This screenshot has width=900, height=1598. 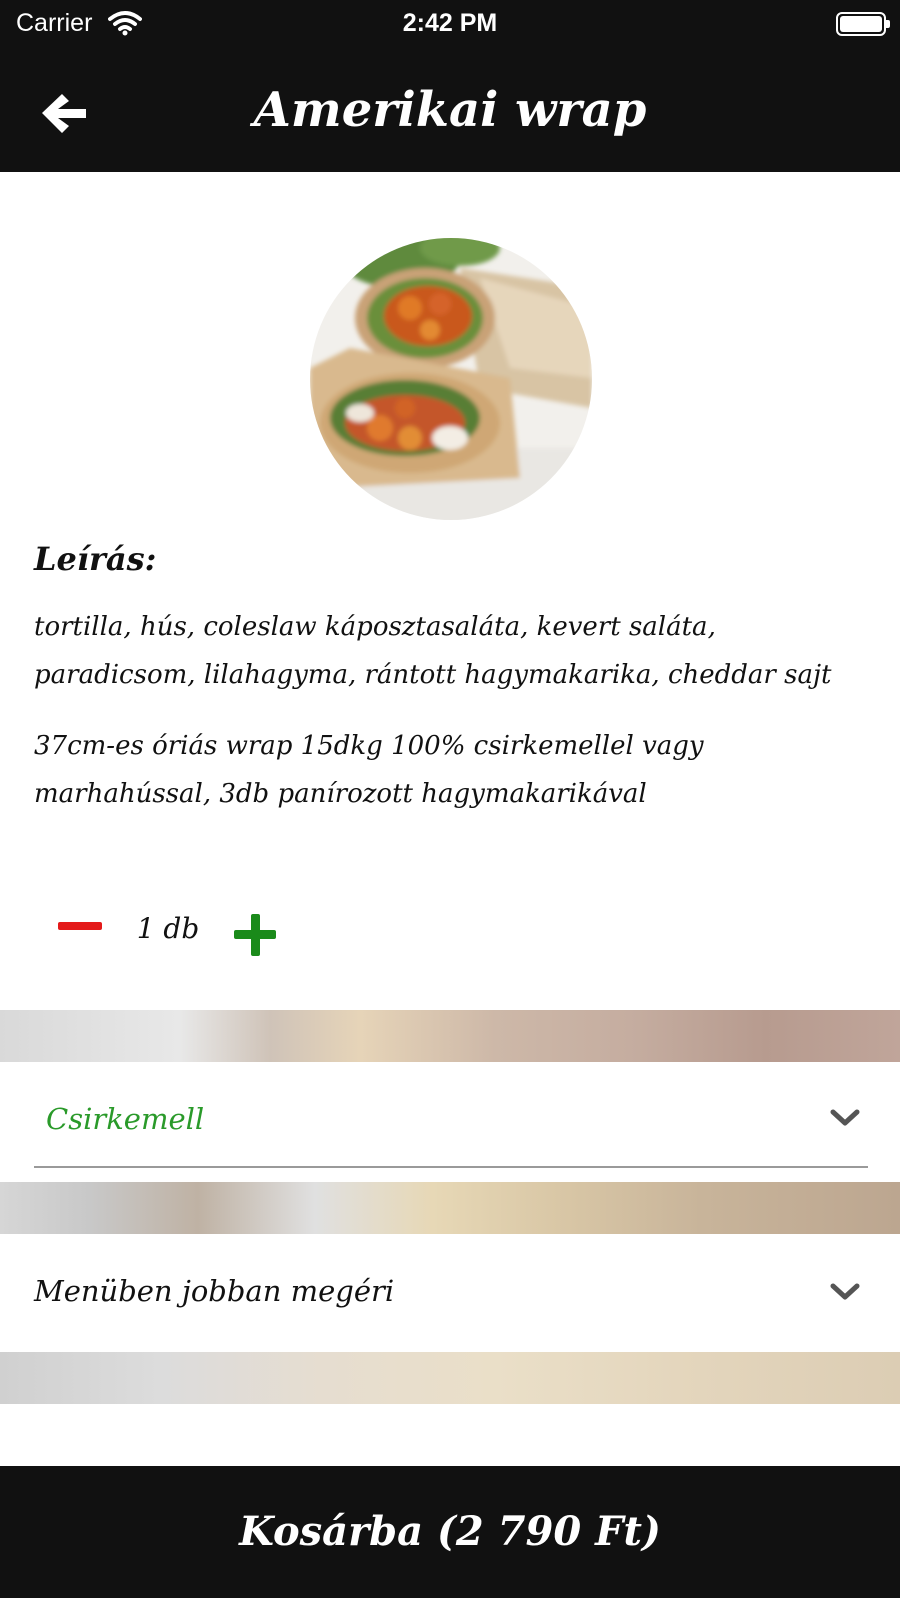 I want to click on decrease-quantity-button, so click(x=79, y=925).